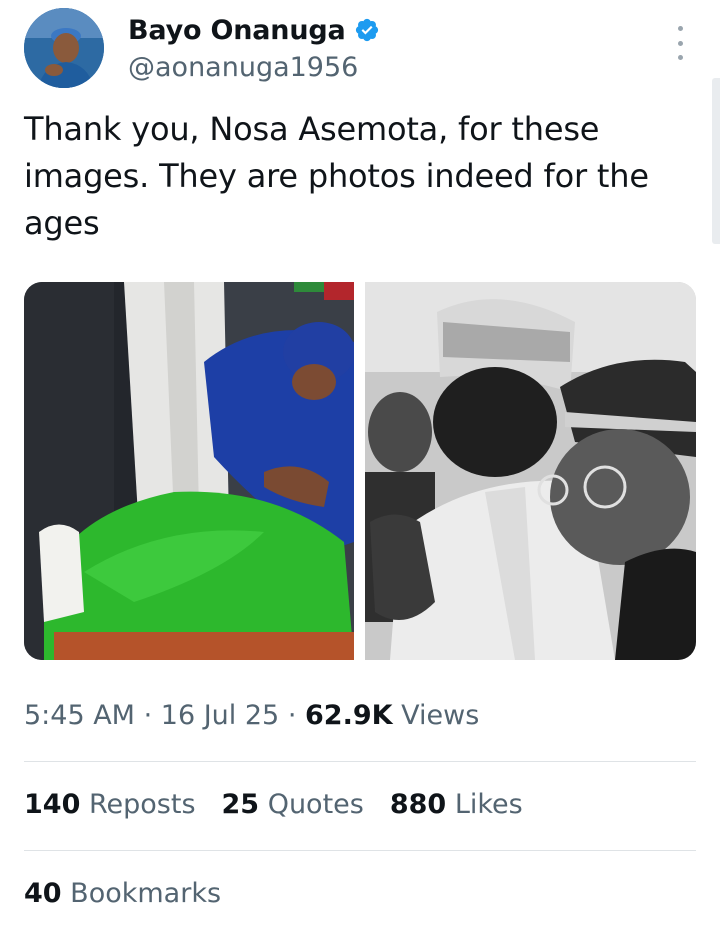 The width and height of the screenshot is (720, 931). What do you see at coordinates (220, 715) in the screenshot?
I see `tweet-date: 16 Jul 25` at bounding box center [220, 715].